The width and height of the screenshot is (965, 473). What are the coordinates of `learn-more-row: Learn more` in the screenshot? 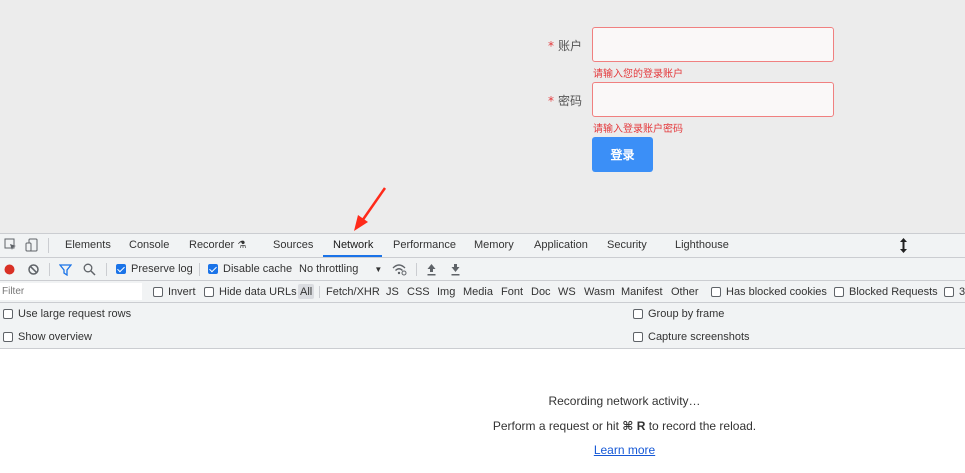 It's located at (553, 450).